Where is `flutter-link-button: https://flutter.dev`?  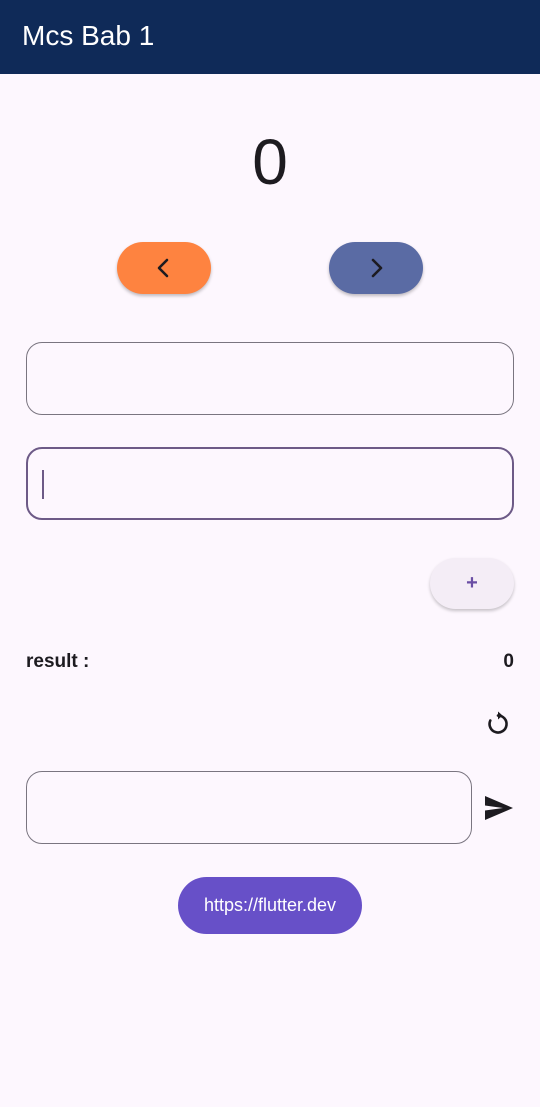
flutter-link-button: https://flutter.dev is located at coordinates (270, 905).